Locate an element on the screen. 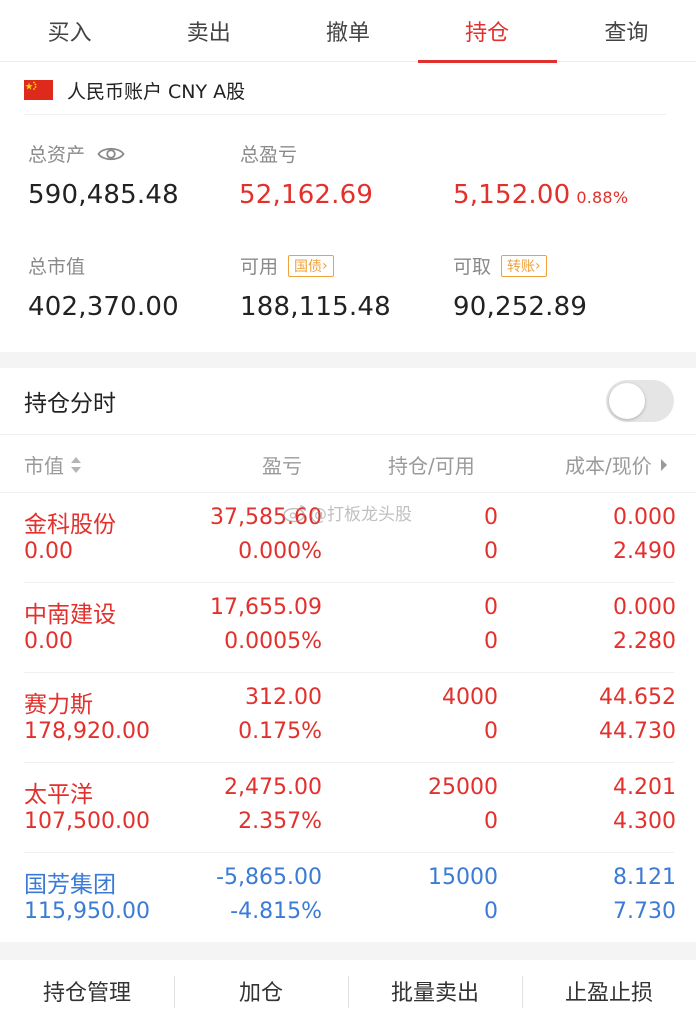  weibo-icon is located at coordinates (295, 513).